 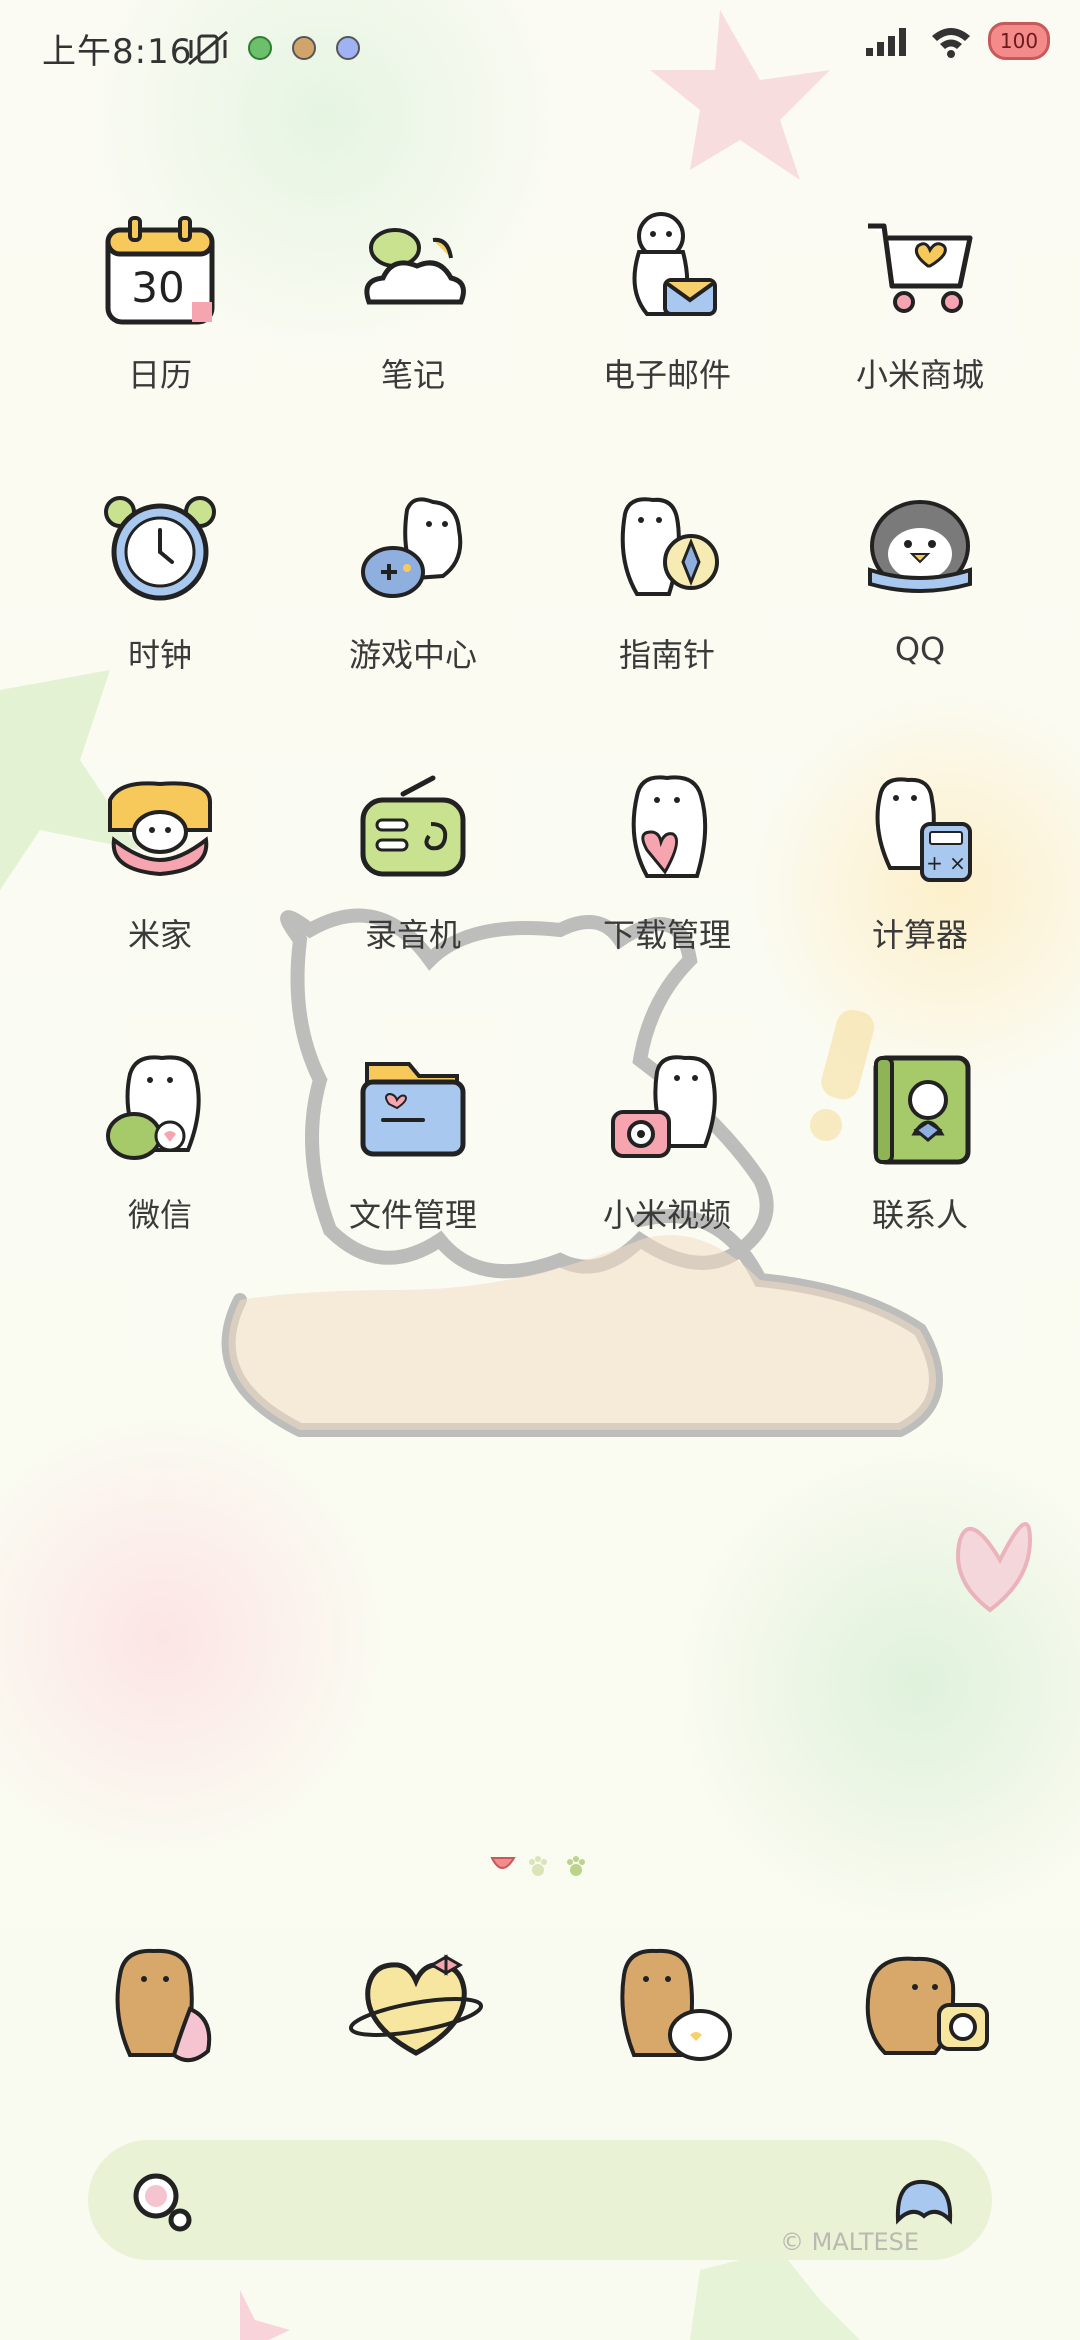 I want to click on app-label: 日历, so click(x=159, y=375).